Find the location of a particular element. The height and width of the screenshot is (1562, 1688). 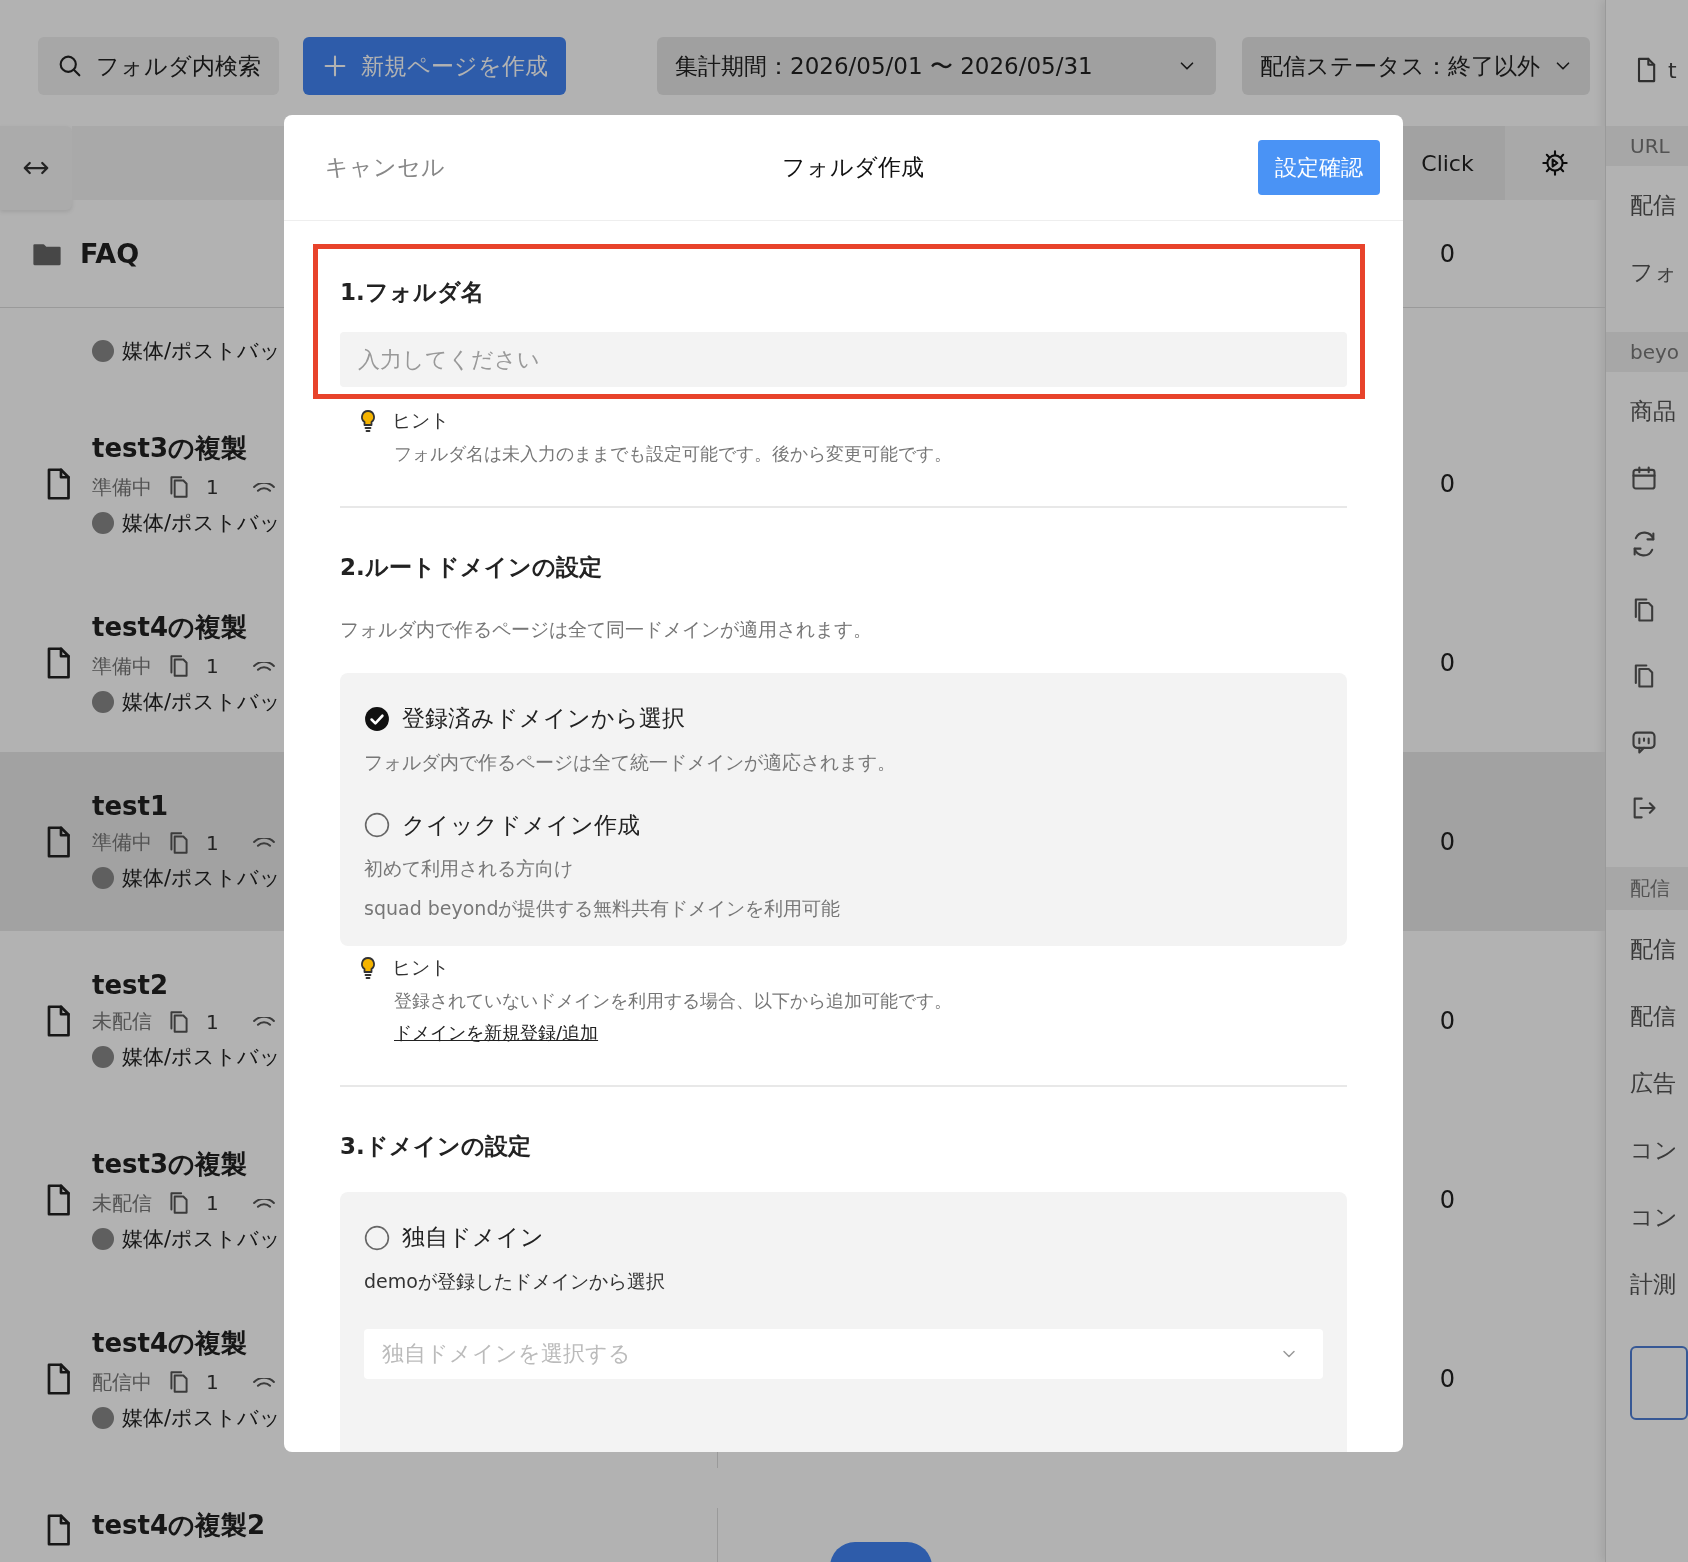

hint-text: 登録されていないドメインを利用する場合、以下から追加可能です。 is located at coordinates (673, 1001).